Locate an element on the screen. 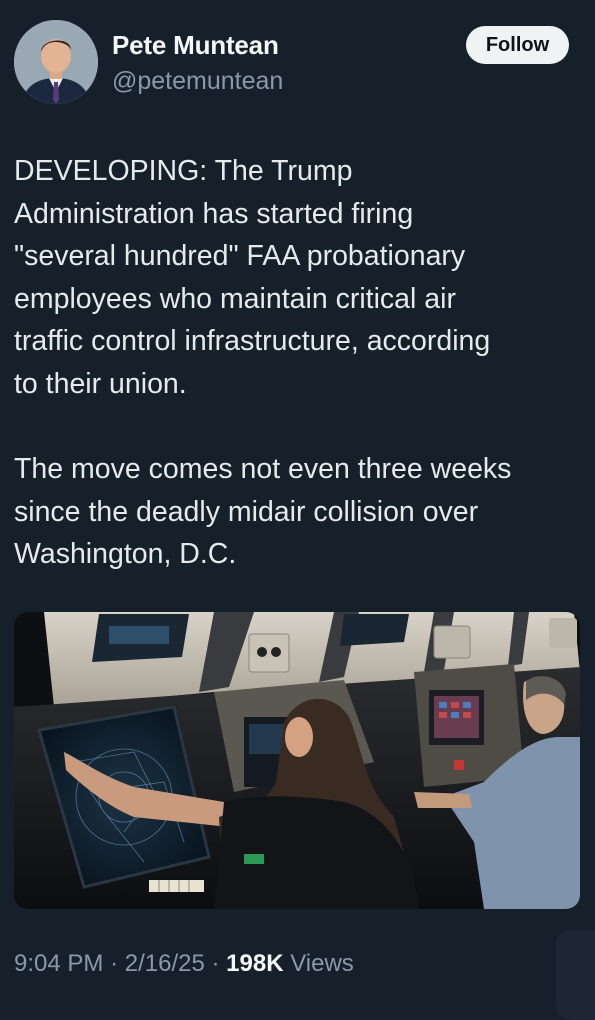 The height and width of the screenshot is (1020, 595). views-count: 198K is located at coordinates (255, 963).